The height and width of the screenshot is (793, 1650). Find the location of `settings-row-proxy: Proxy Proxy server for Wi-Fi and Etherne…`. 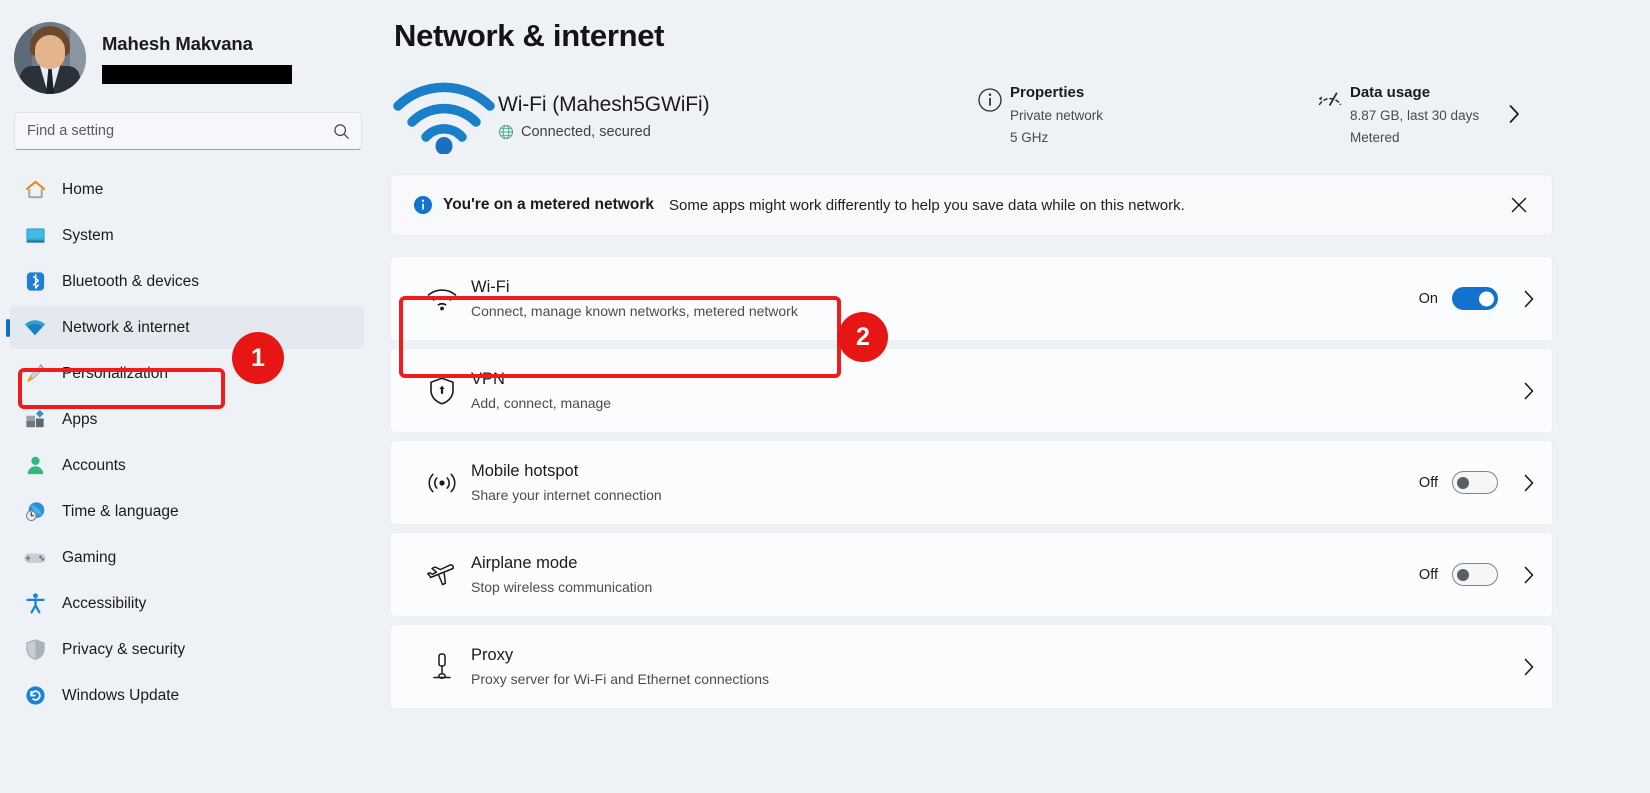

settings-row-proxy: Proxy Proxy server for Wi-Fi and Etherne… is located at coordinates (971, 666).